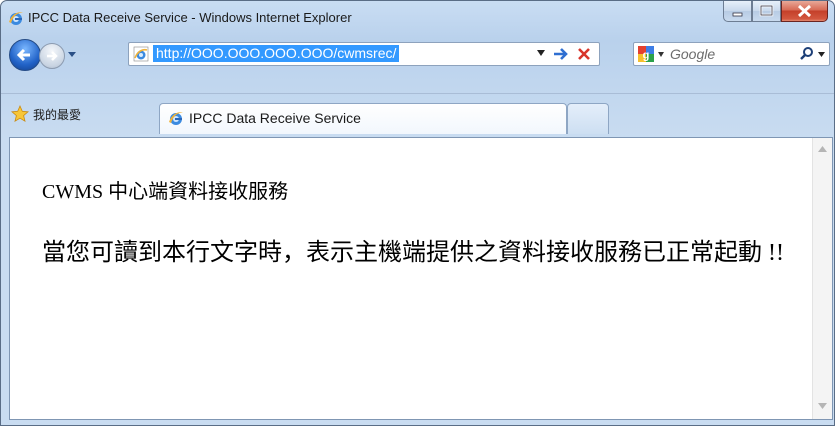  Describe the element at coordinates (807, 53) in the screenshot. I see `search-magnifier-icon` at that location.